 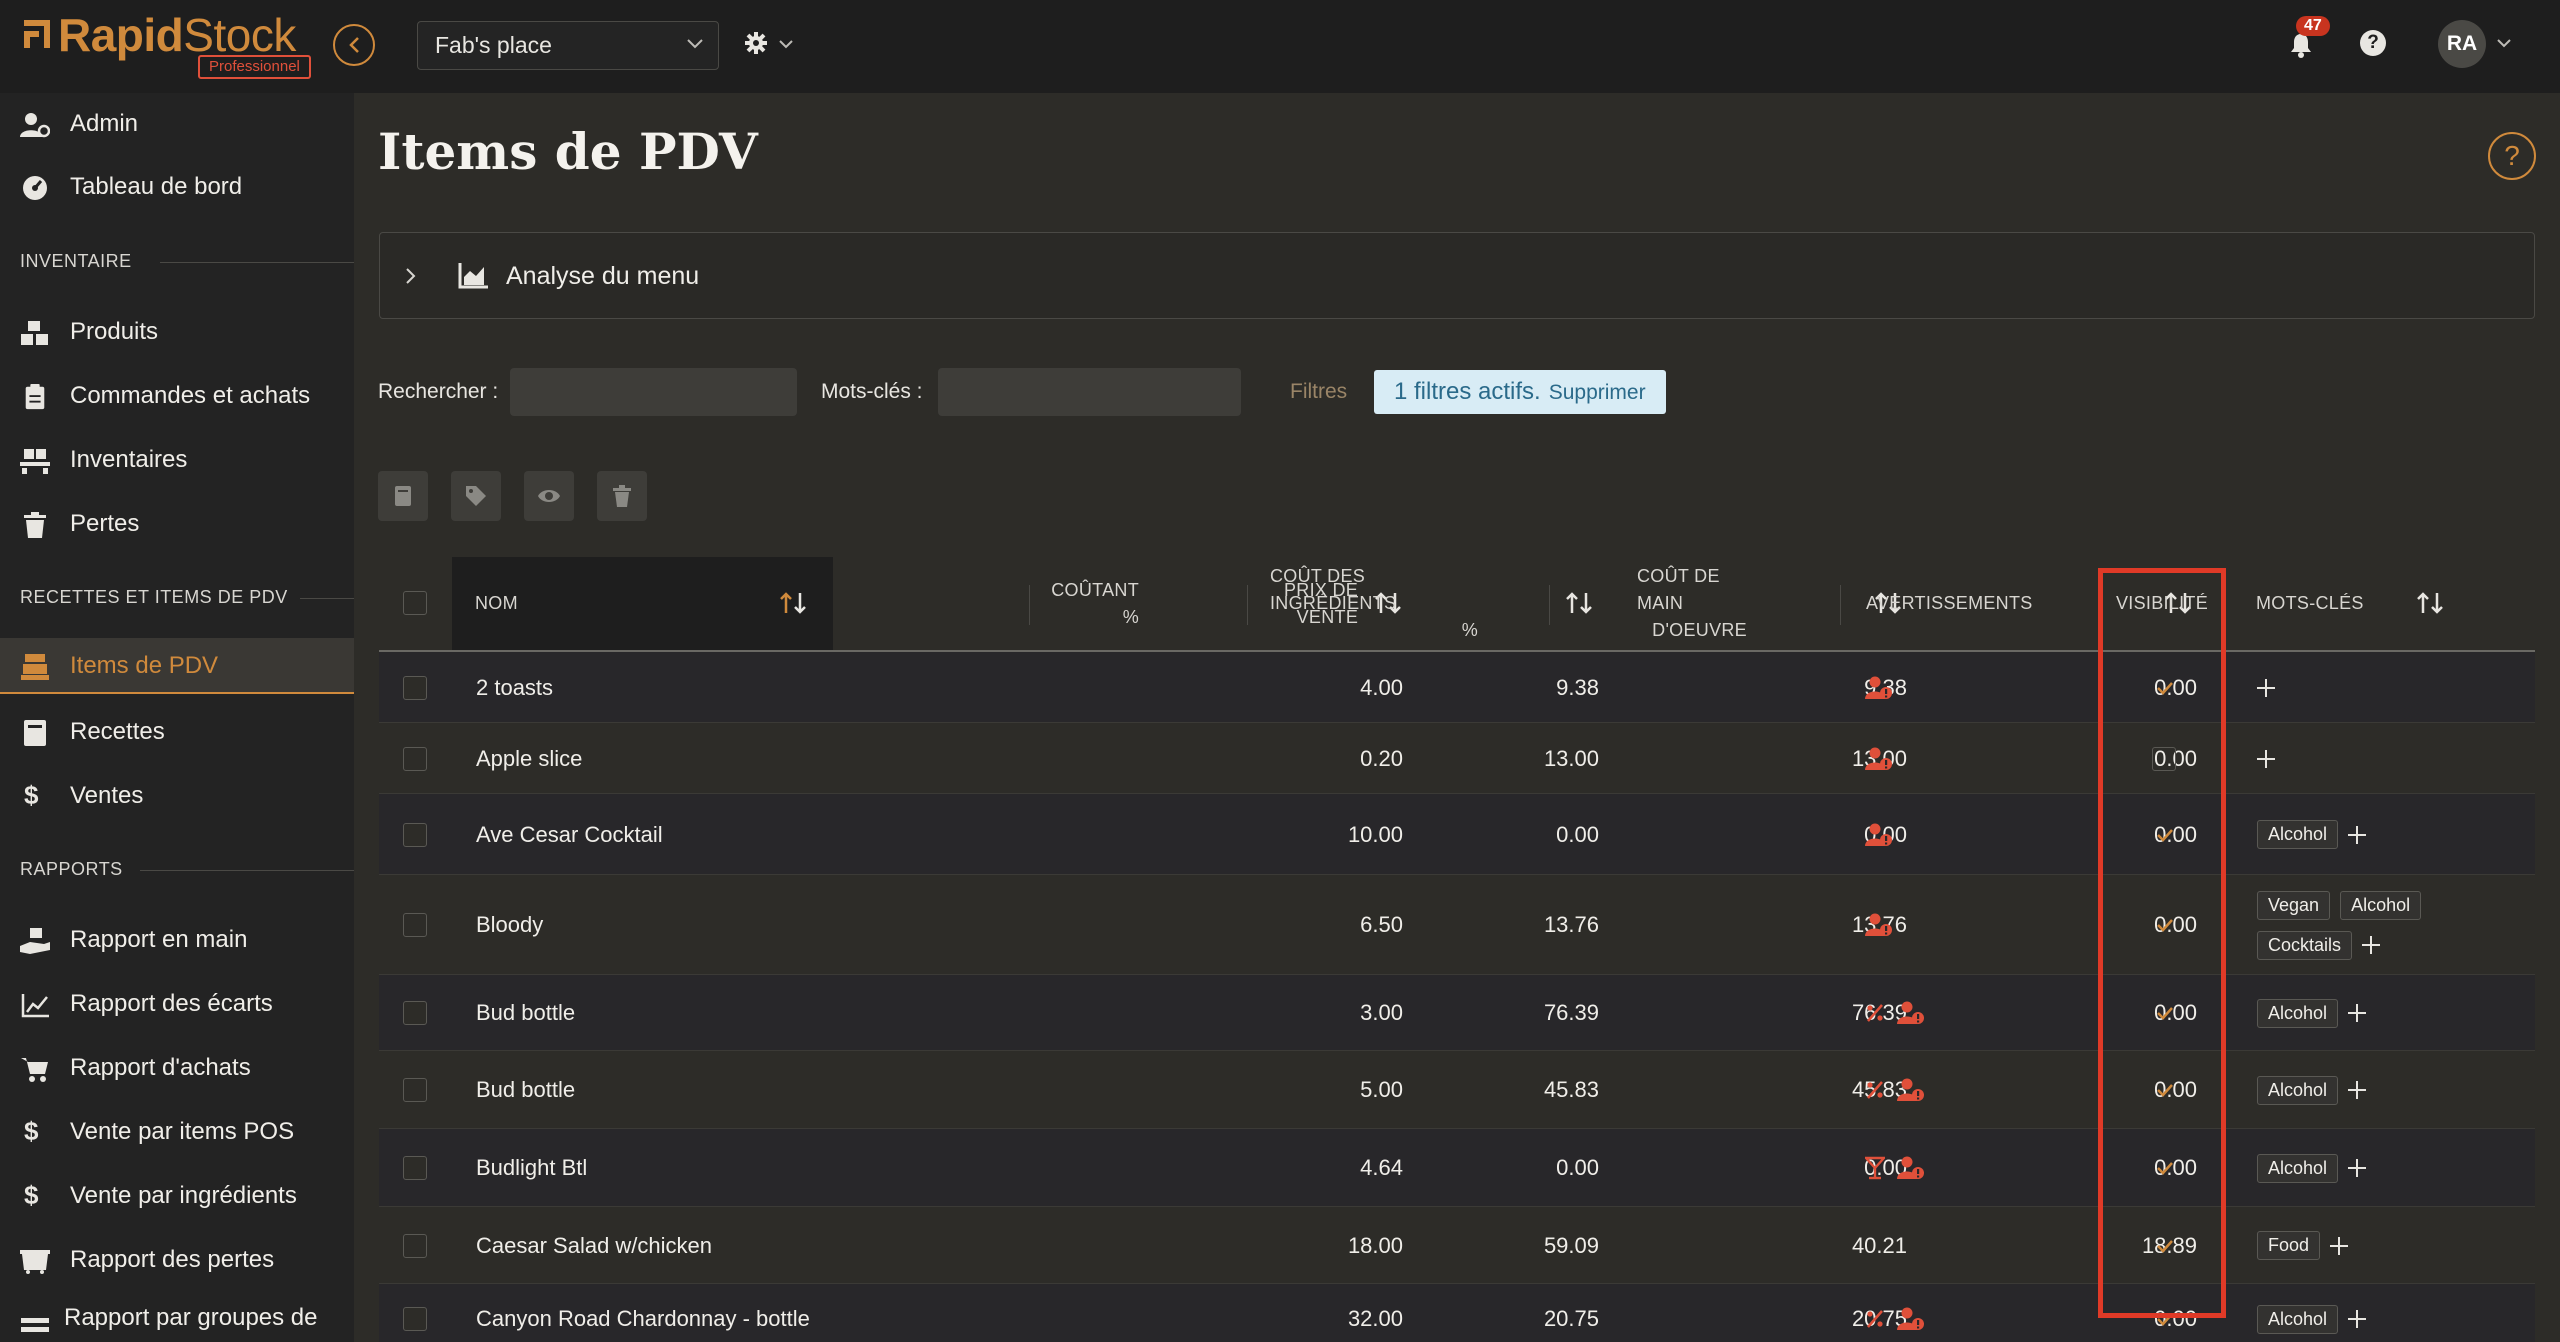 I want to click on sidebar-item-items-de-pdv: Items de PDV, so click(x=177, y=666).